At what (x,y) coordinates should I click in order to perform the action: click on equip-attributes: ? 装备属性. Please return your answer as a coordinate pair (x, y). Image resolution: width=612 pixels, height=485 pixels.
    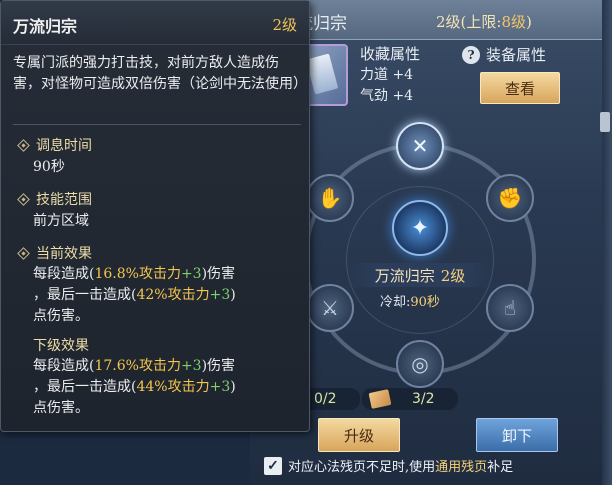
    Looking at the image, I should click on (504, 54).